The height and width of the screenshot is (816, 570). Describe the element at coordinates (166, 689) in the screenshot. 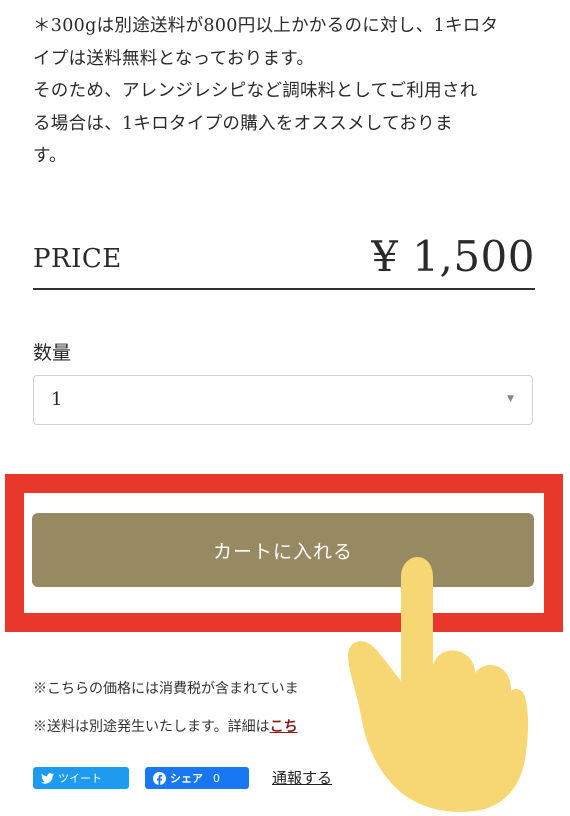

I see `tax-note: ※こちらの価格には消費税が含まれていま` at that location.